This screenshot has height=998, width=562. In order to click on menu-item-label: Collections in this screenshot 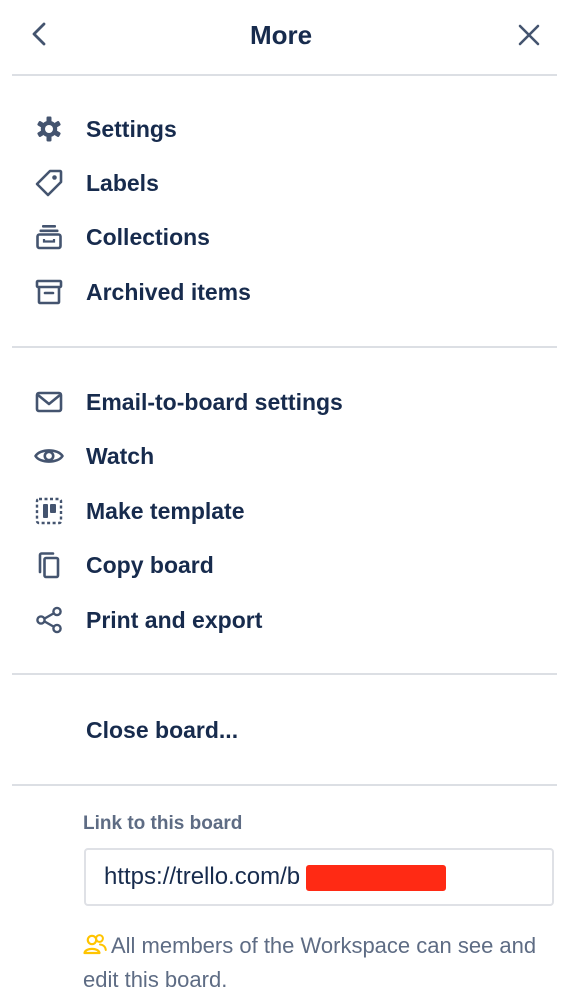, I will do `click(148, 236)`.